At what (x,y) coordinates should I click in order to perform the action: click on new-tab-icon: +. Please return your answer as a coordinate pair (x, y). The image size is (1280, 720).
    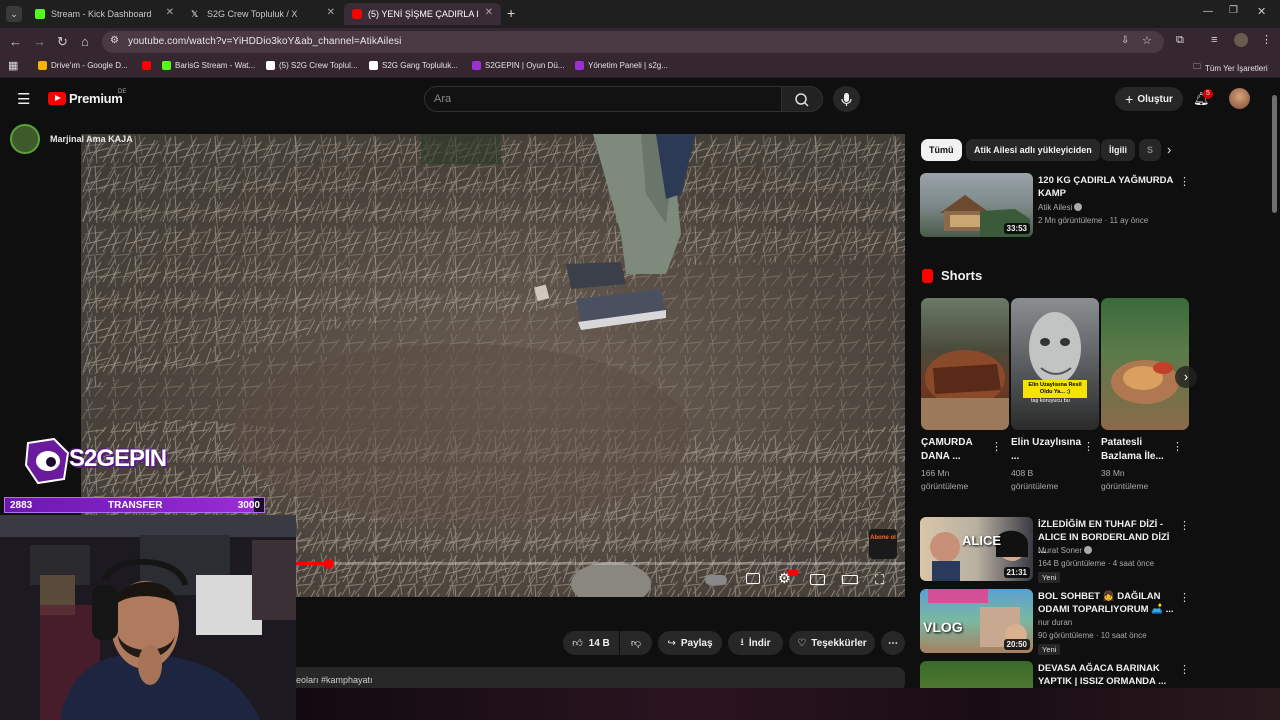
    Looking at the image, I should click on (511, 13).